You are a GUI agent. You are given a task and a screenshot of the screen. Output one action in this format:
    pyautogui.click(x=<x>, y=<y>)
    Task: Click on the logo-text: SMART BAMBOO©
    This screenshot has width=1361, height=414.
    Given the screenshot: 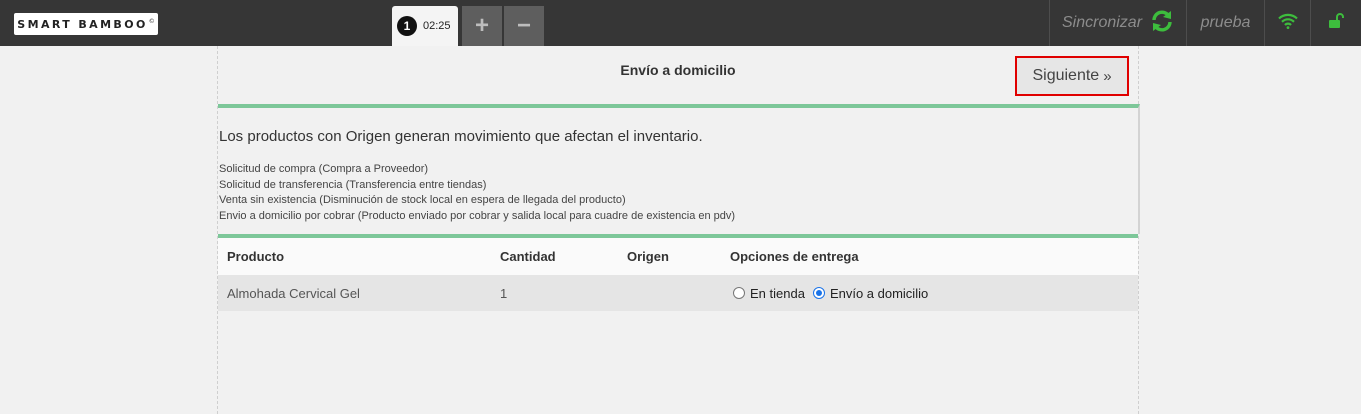 What is the action you would take?
    pyautogui.click(x=86, y=24)
    